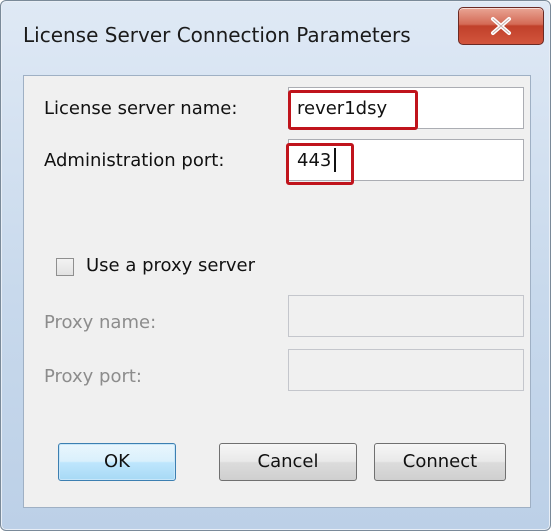 The image size is (551, 531). I want to click on server-name-label: License server name:, so click(141, 108).